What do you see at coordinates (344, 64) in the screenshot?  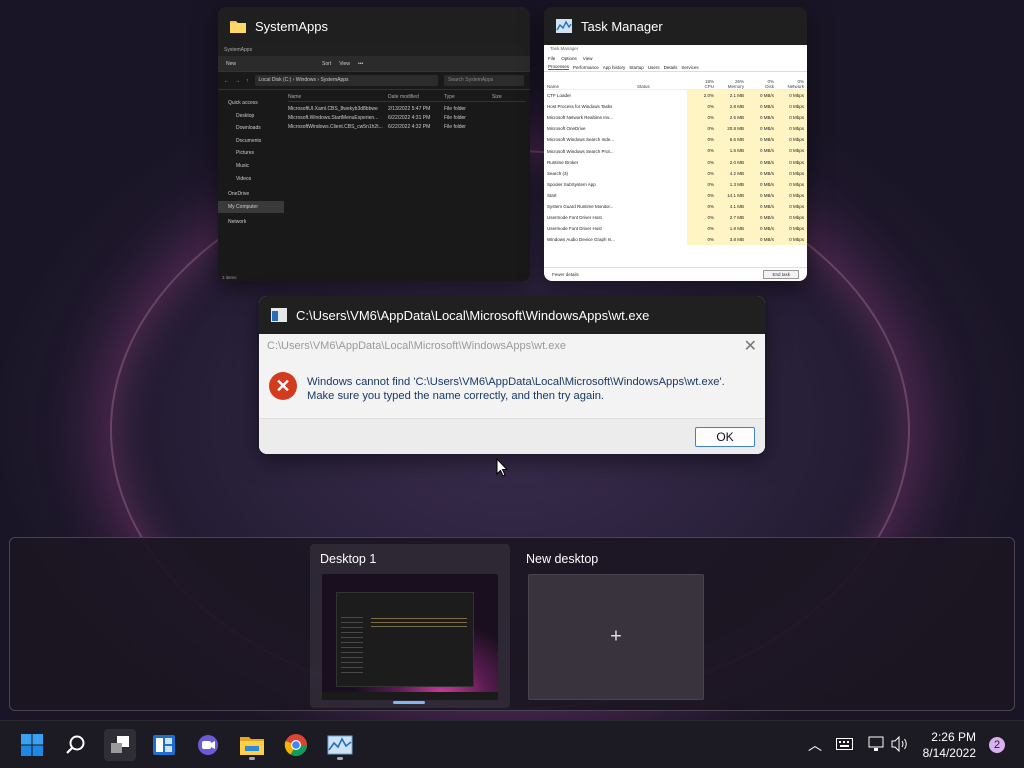 I see `view-button: View` at bounding box center [344, 64].